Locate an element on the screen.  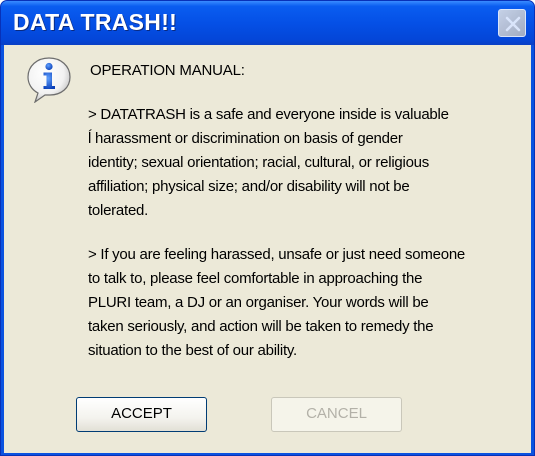
manual-heading: OPERATION MANUAL: is located at coordinates (167, 70).